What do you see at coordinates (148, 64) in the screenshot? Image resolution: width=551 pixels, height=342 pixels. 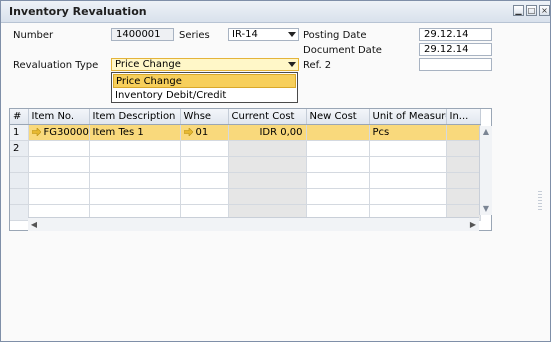 I see `revaluation-type-value: Price Change` at bounding box center [148, 64].